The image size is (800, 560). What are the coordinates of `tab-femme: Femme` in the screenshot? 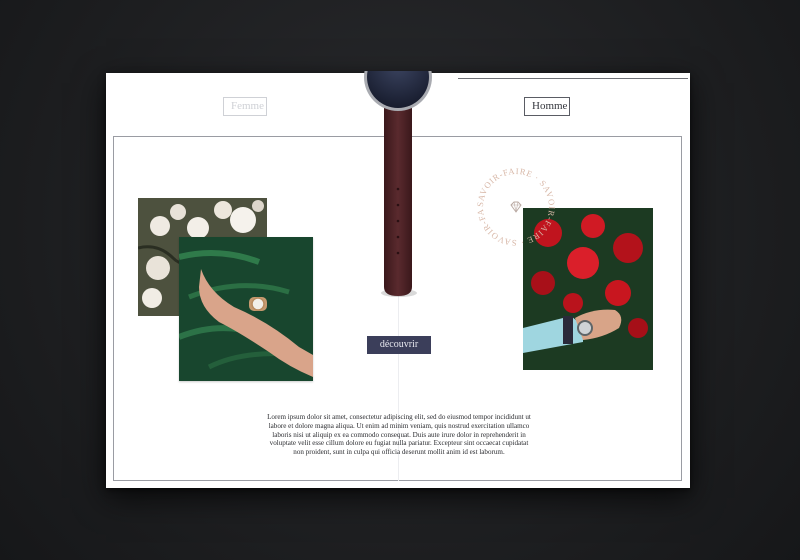 It's located at (245, 106).